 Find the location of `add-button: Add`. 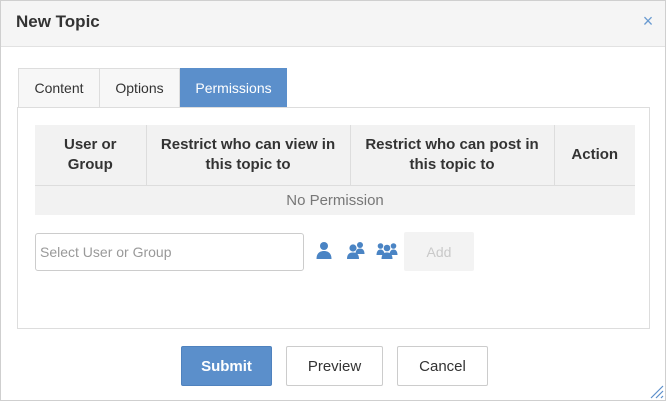

add-button: Add is located at coordinates (439, 251).